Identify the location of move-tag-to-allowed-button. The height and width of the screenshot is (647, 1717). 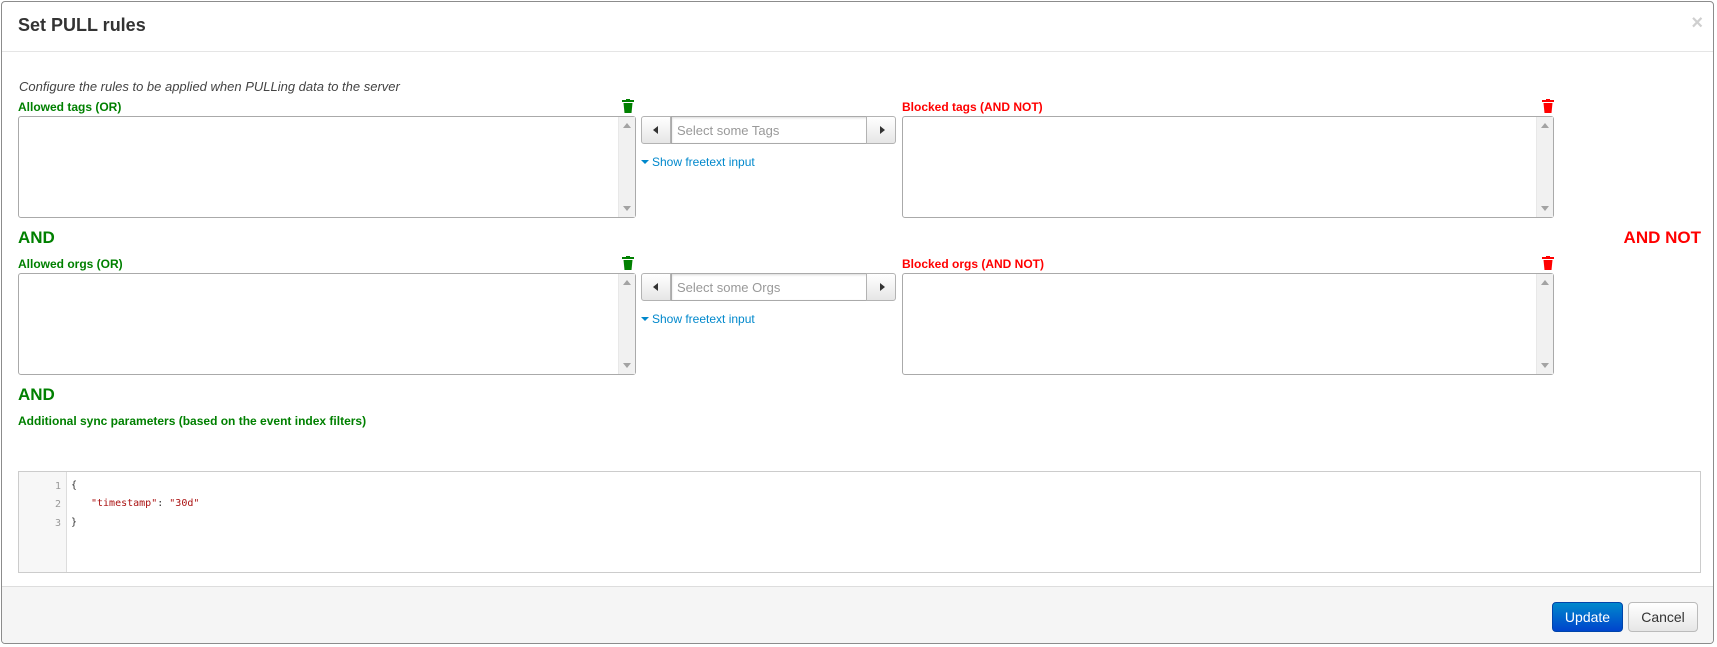
(656, 130).